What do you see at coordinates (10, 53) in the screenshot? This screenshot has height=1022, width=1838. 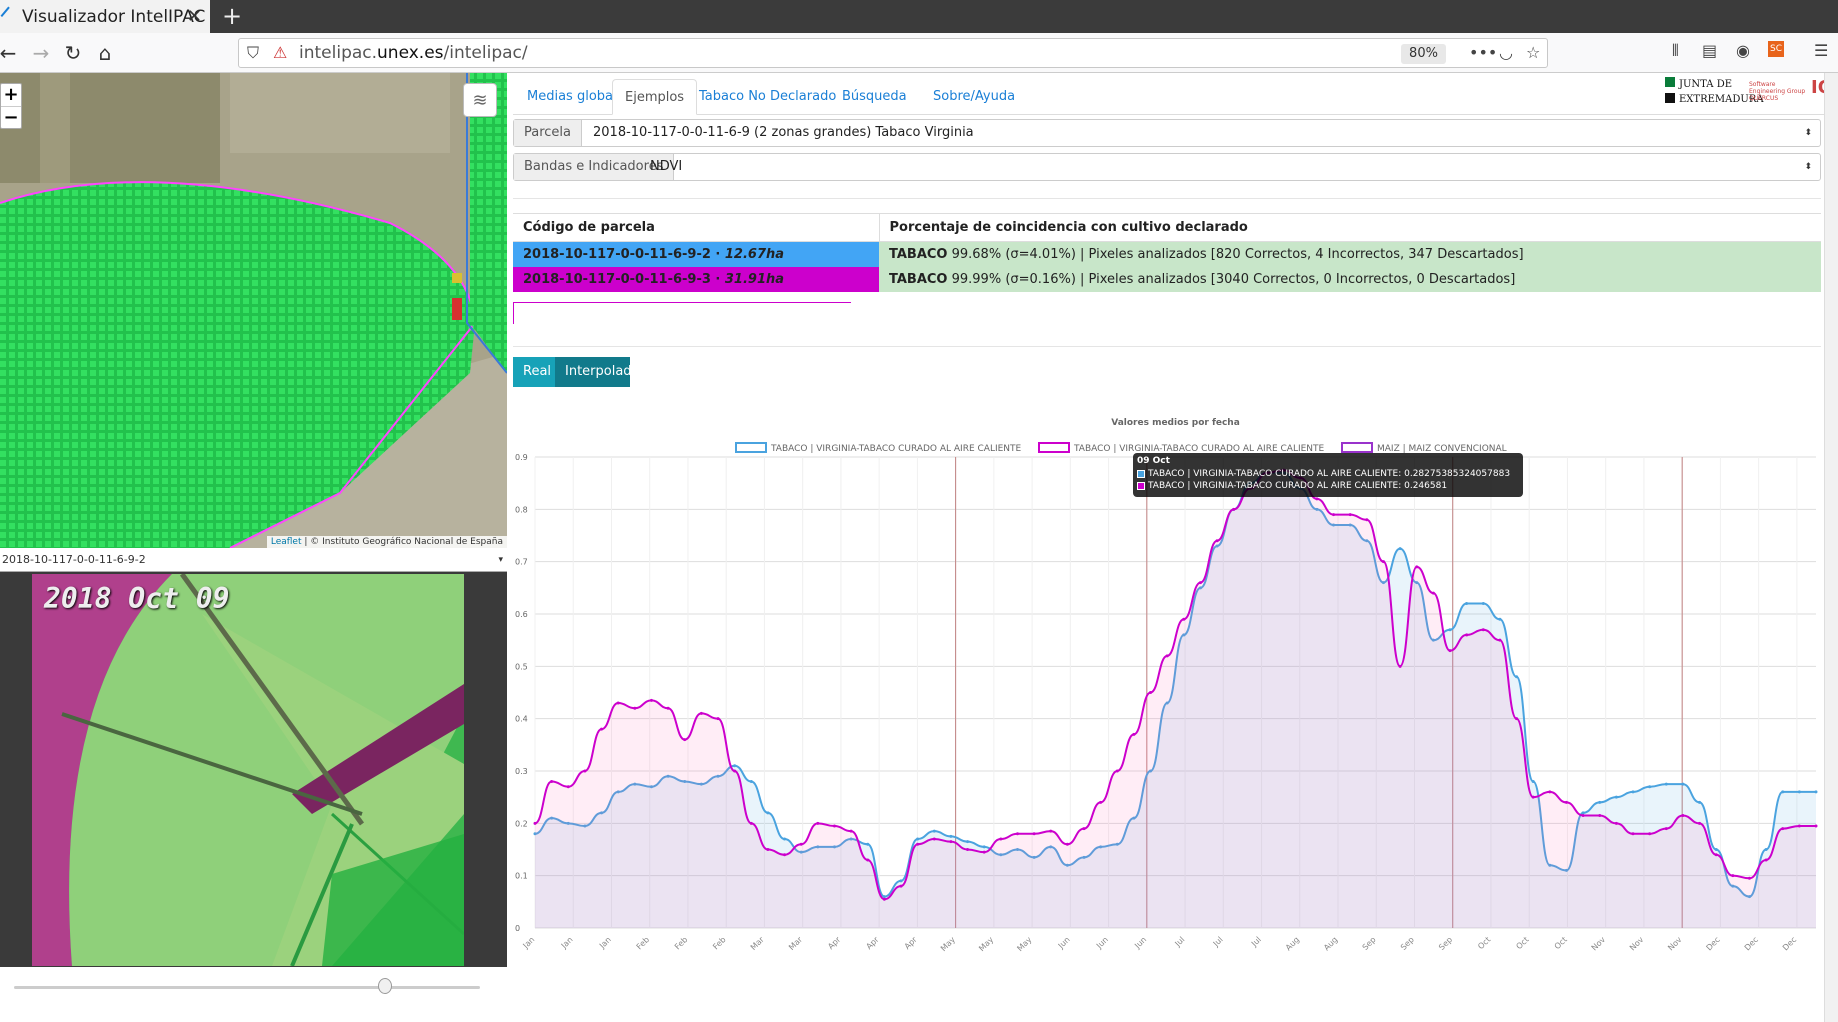 I see `back-arrow-icon: ←` at bounding box center [10, 53].